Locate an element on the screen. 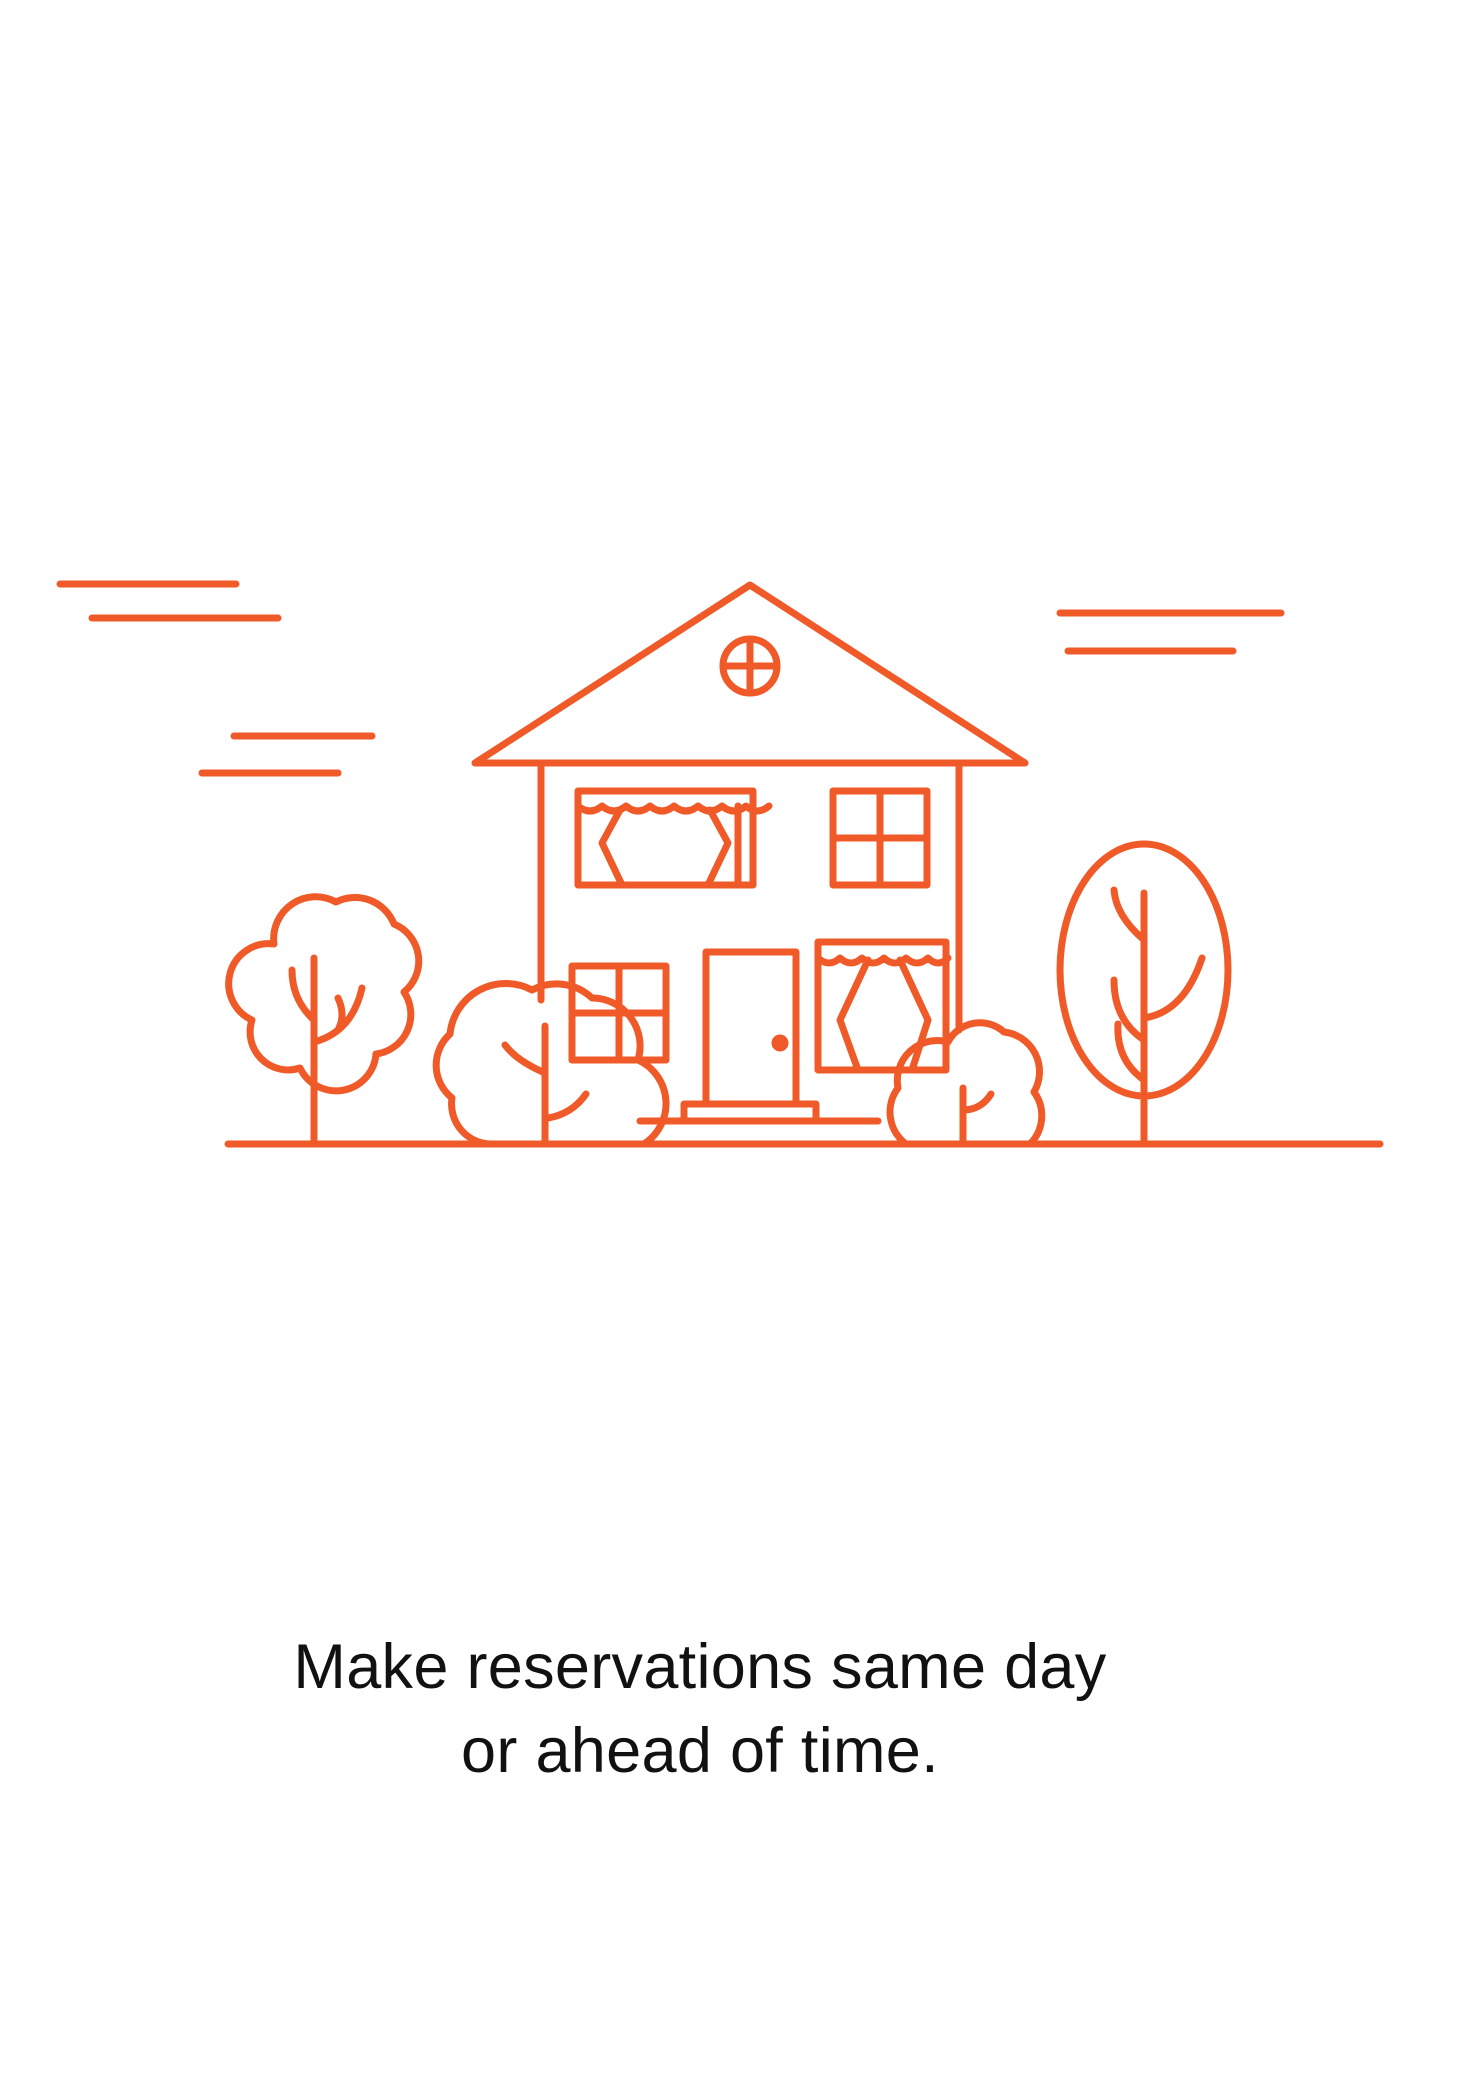 The height and width of the screenshot is (2084, 1459). caption-line-1: Make reservations same day is located at coordinates (700, 1667).